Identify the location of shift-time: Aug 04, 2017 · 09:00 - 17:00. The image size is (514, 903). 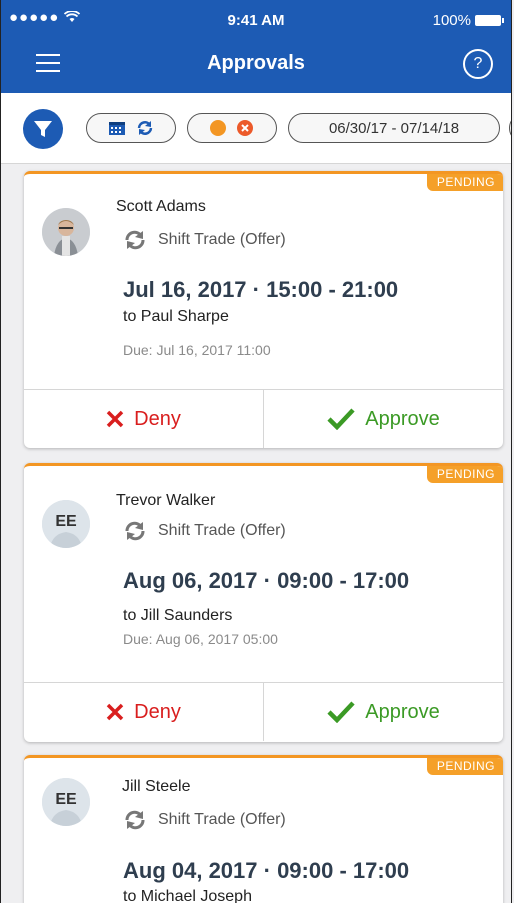
(266, 870).